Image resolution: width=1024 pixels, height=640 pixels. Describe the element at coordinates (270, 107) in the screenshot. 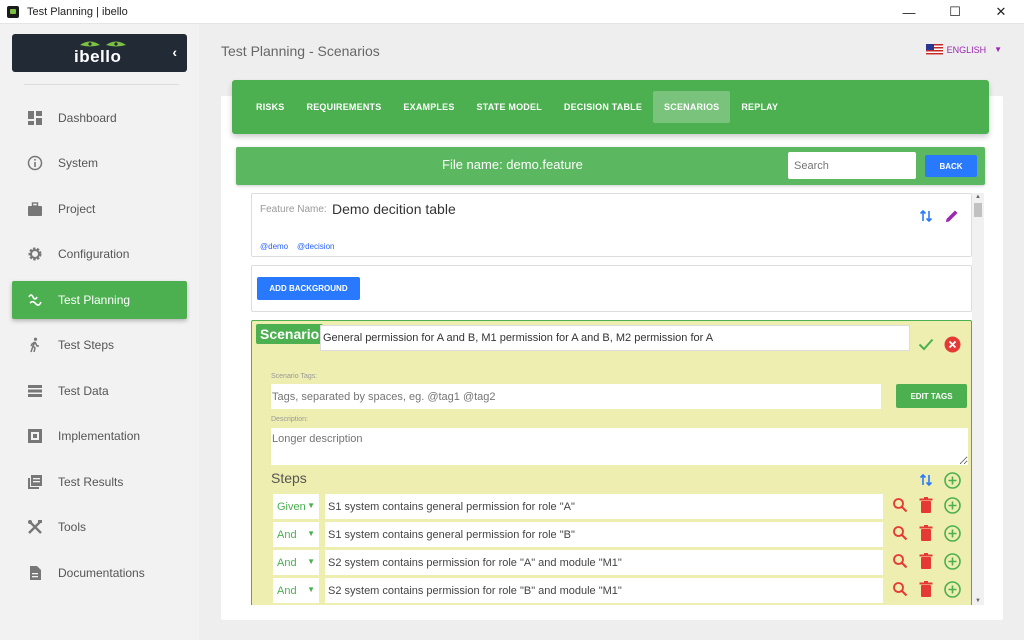

I see `tab-risks: RISKS` at that location.